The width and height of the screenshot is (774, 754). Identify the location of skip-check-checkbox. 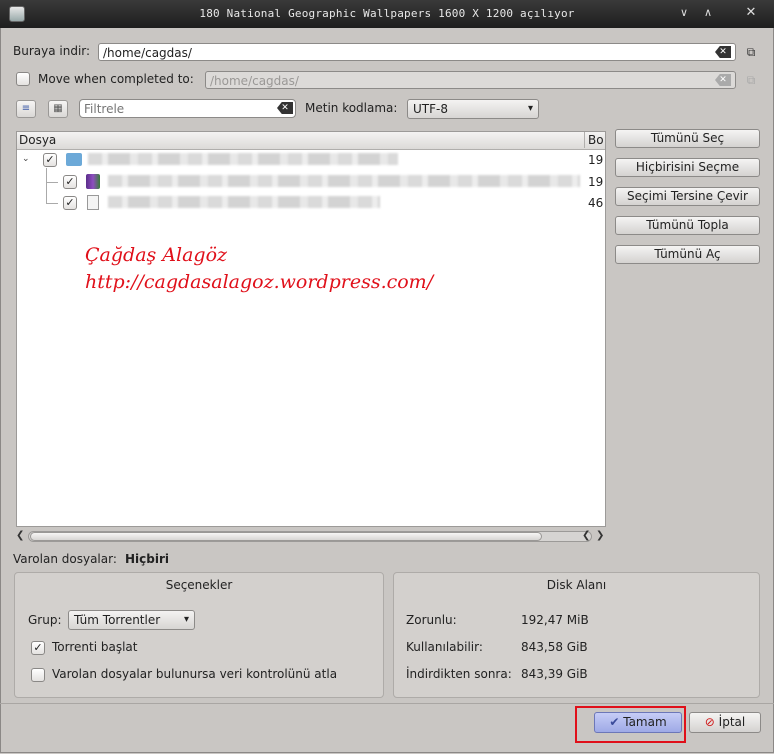
(38, 675).